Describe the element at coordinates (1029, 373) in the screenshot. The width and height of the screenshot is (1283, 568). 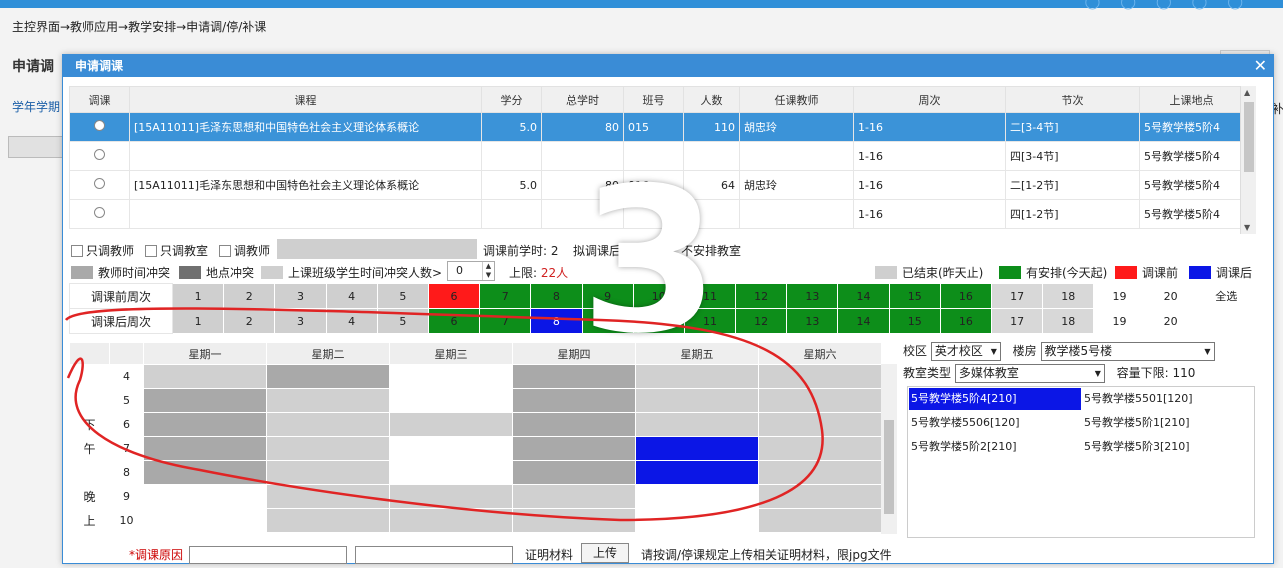
I see `room-type-select: 多媒体教室 ▼` at that location.